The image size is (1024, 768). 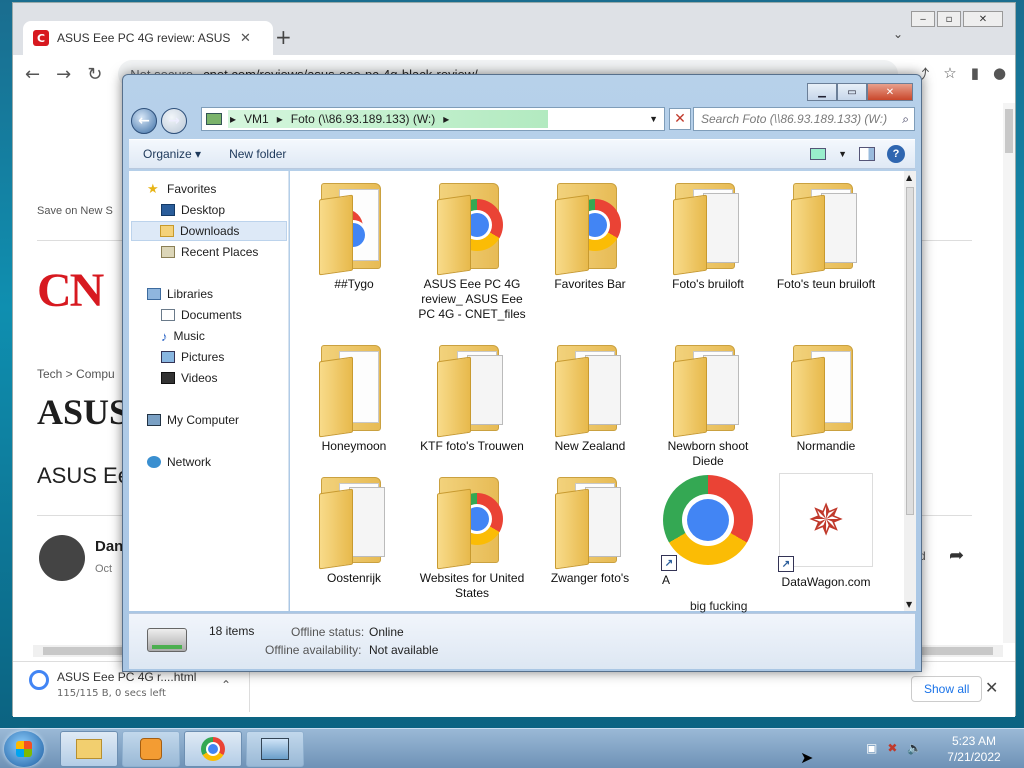 What do you see at coordinates (914, 748) in the screenshot?
I see `volume-icon: 🔈` at bounding box center [914, 748].